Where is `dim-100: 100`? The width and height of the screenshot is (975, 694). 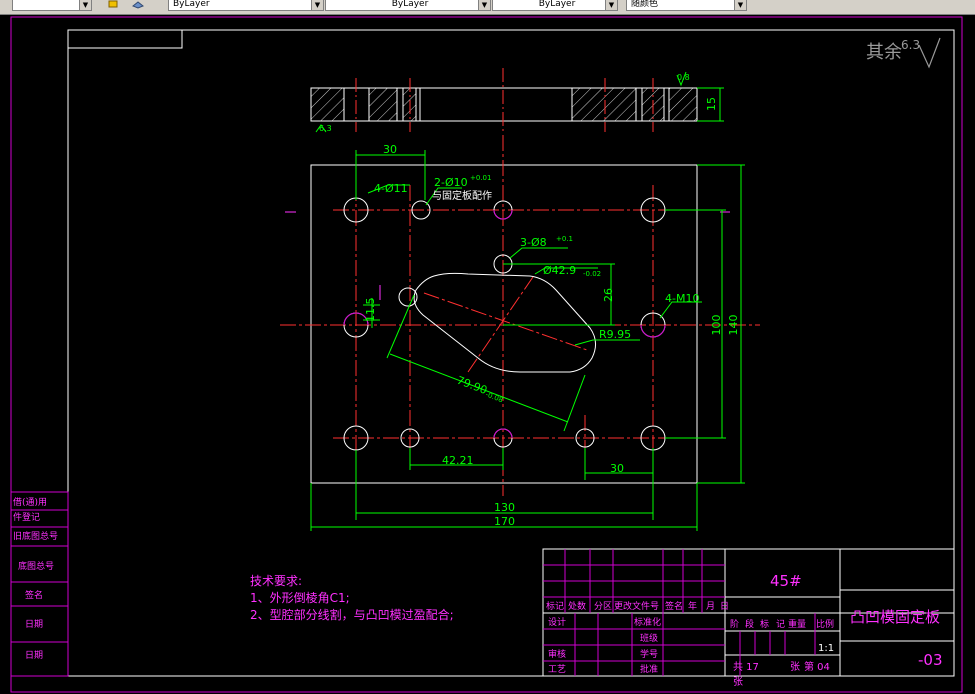
dim-100: 100 is located at coordinates (716, 325).